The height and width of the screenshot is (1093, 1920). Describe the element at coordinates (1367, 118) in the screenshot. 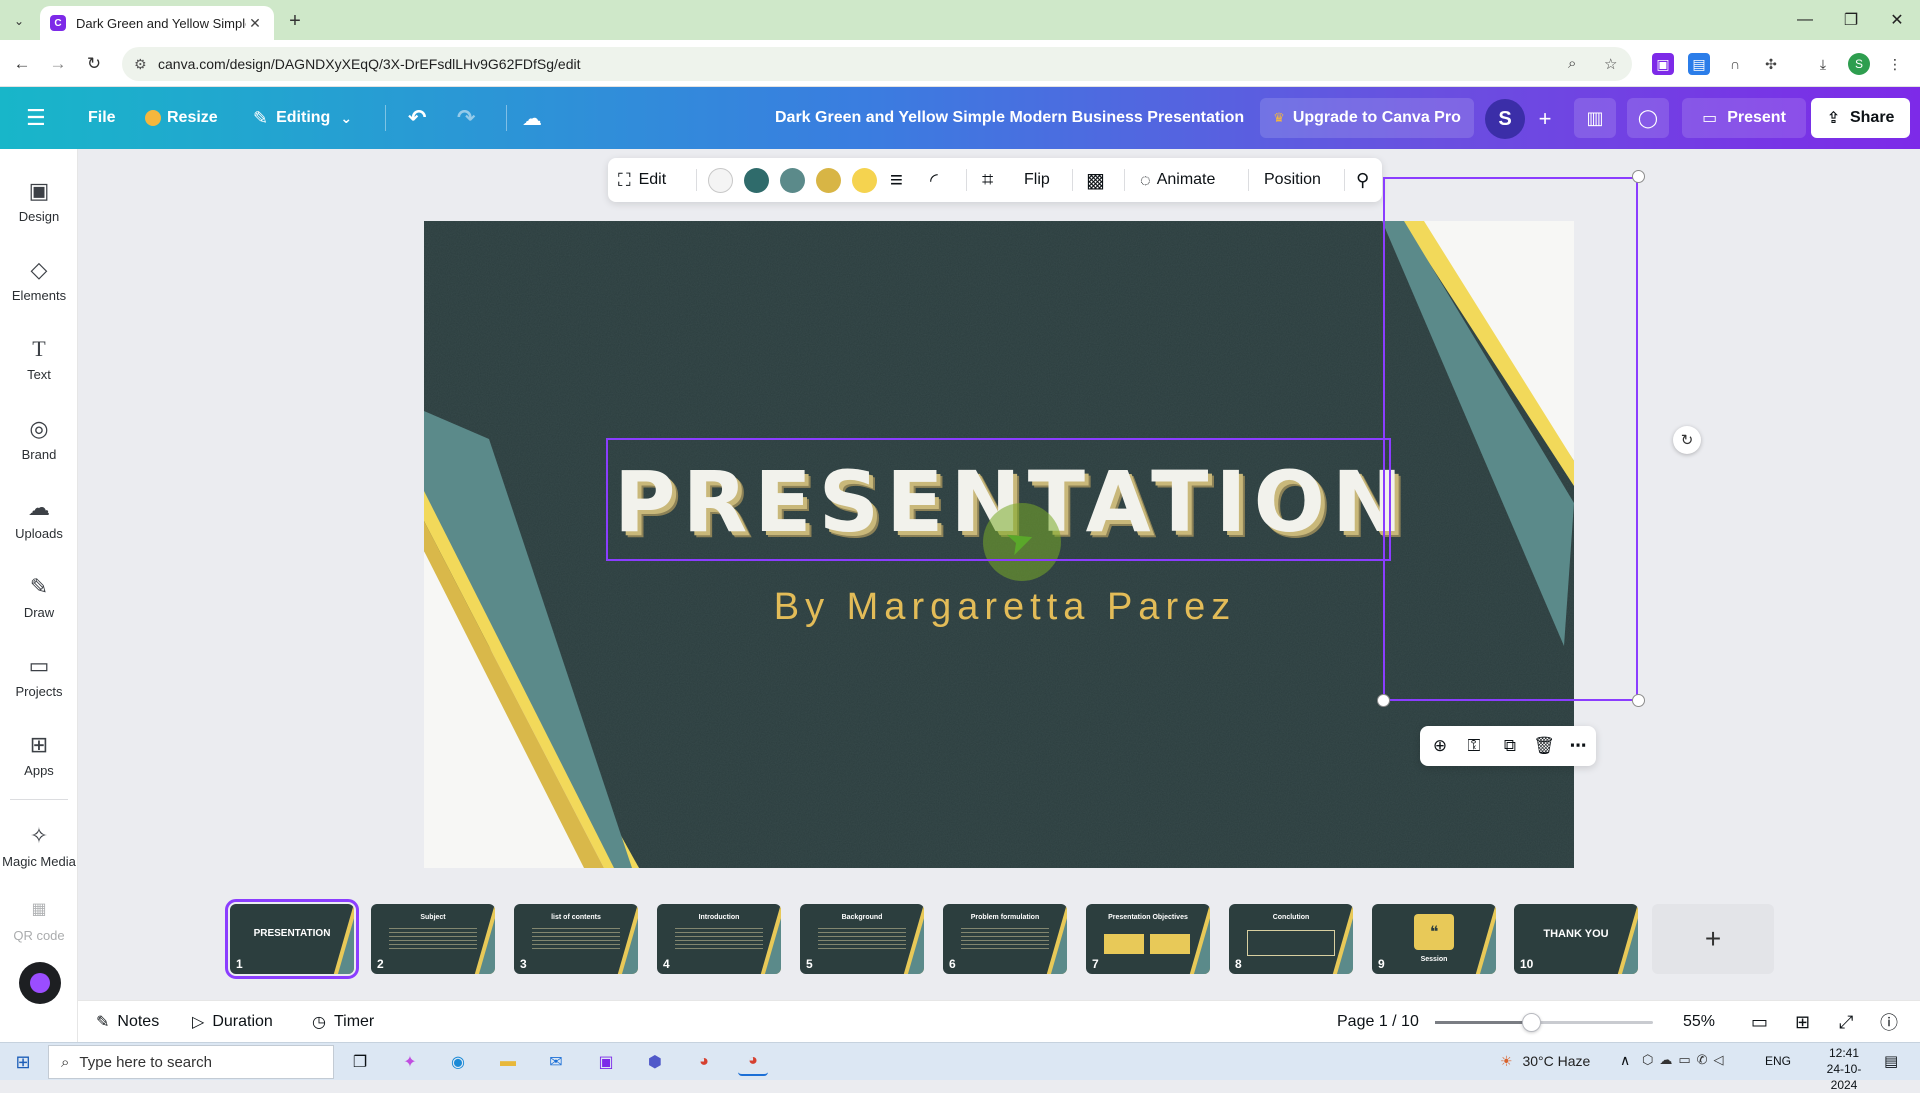

I see `upgrade-pro-button: ♛ Upgrade to Canva Pro` at that location.